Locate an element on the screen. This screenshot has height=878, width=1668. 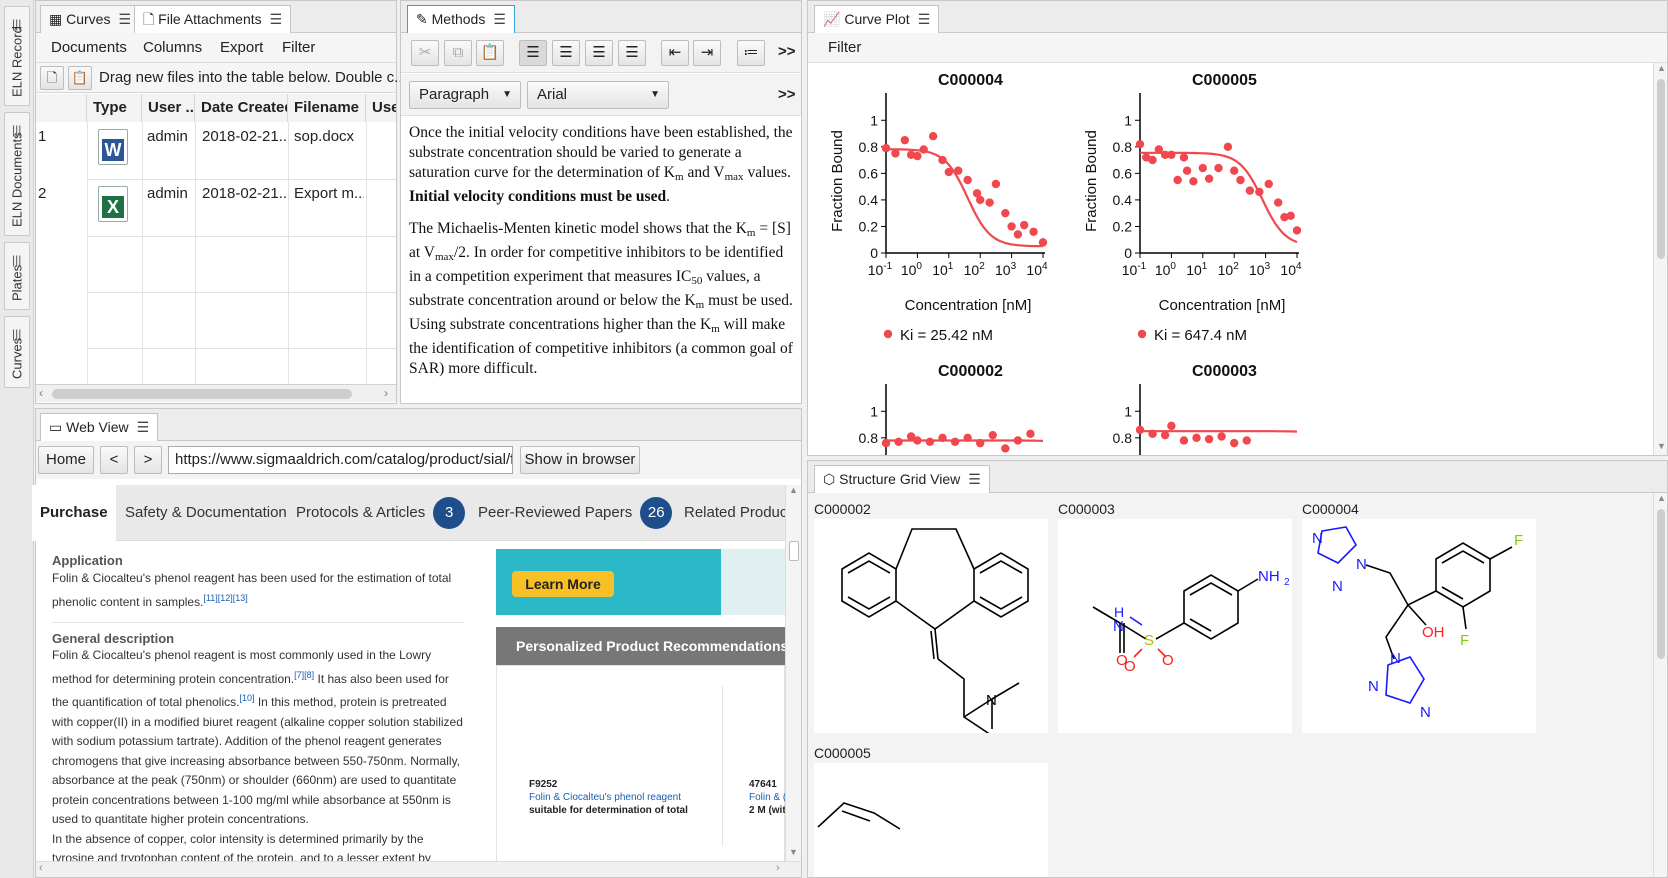
vertical-scrollbar: ▲ ▼ is located at coordinates (1660, 259).